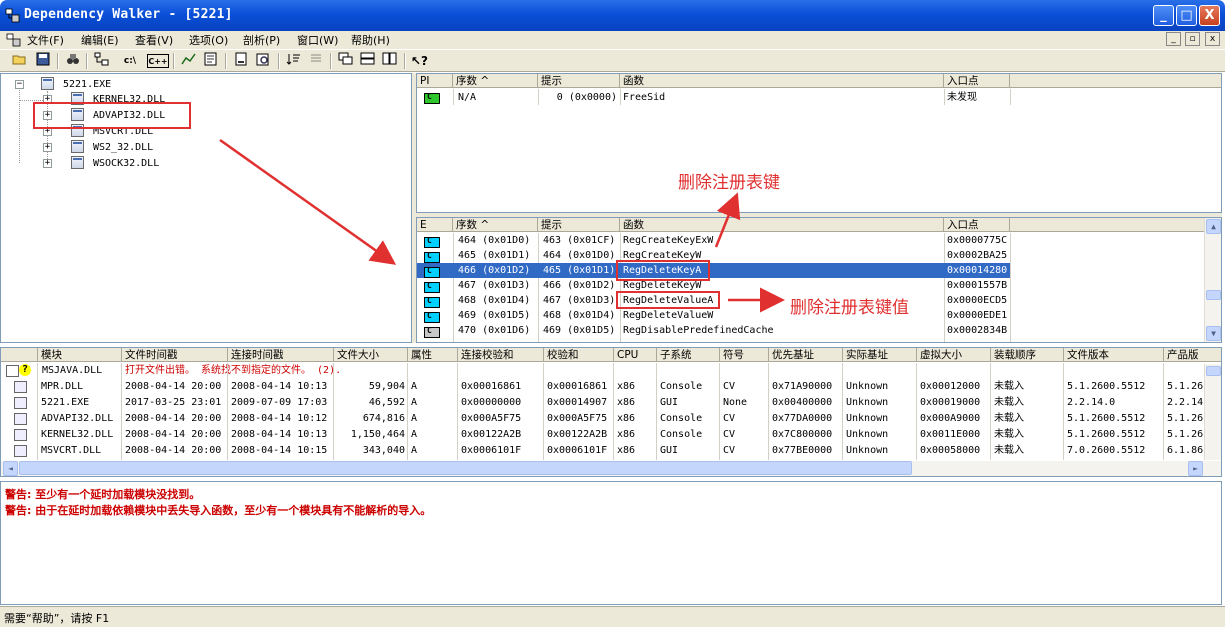  What do you see at coordinates (802, 402) in the screenshot?
I see `module-cell: 0x00400000` at bounding box center [802, 402].